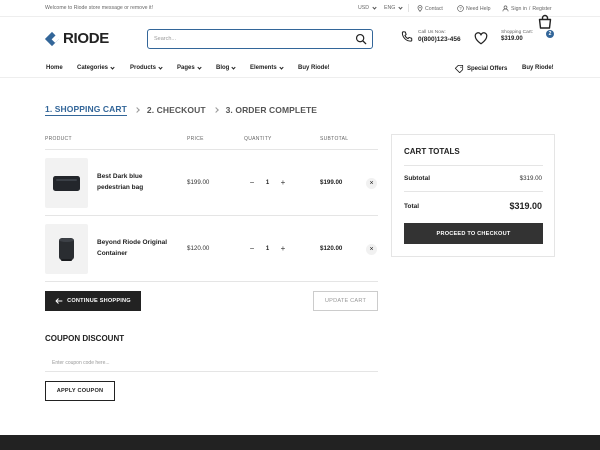  I want to click on phone-icon, so click(407, 36).